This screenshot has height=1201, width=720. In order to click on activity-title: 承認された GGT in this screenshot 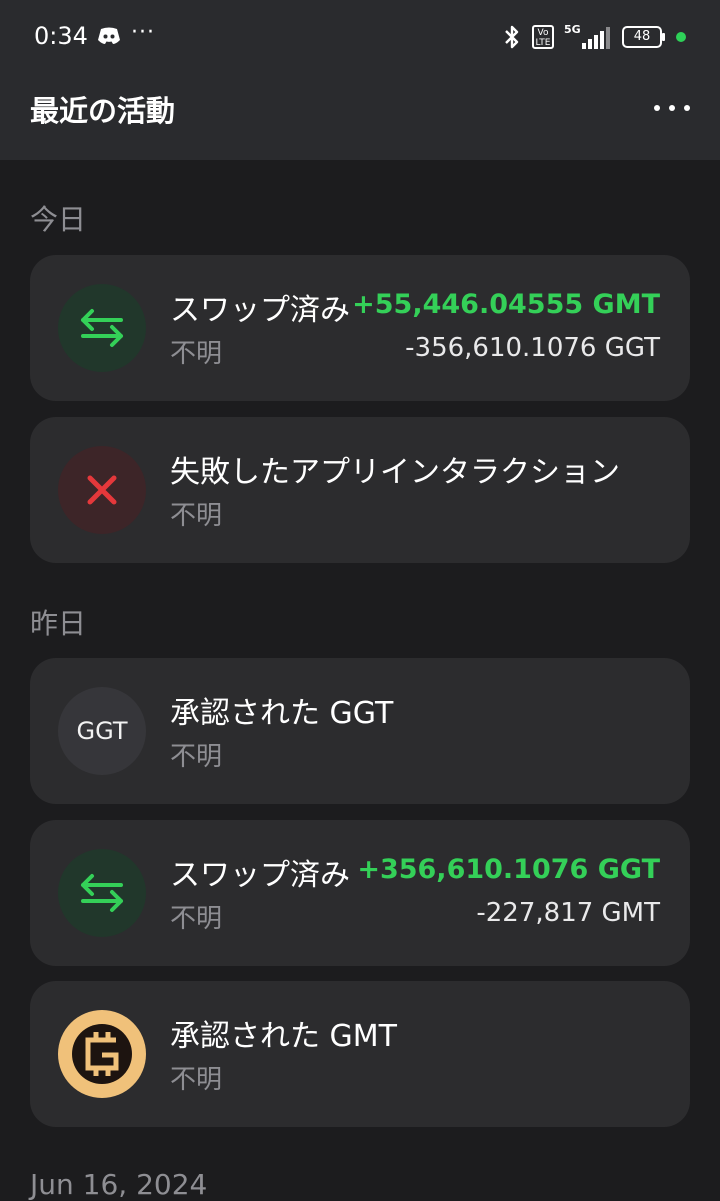, I will do `click(282, 713)`.